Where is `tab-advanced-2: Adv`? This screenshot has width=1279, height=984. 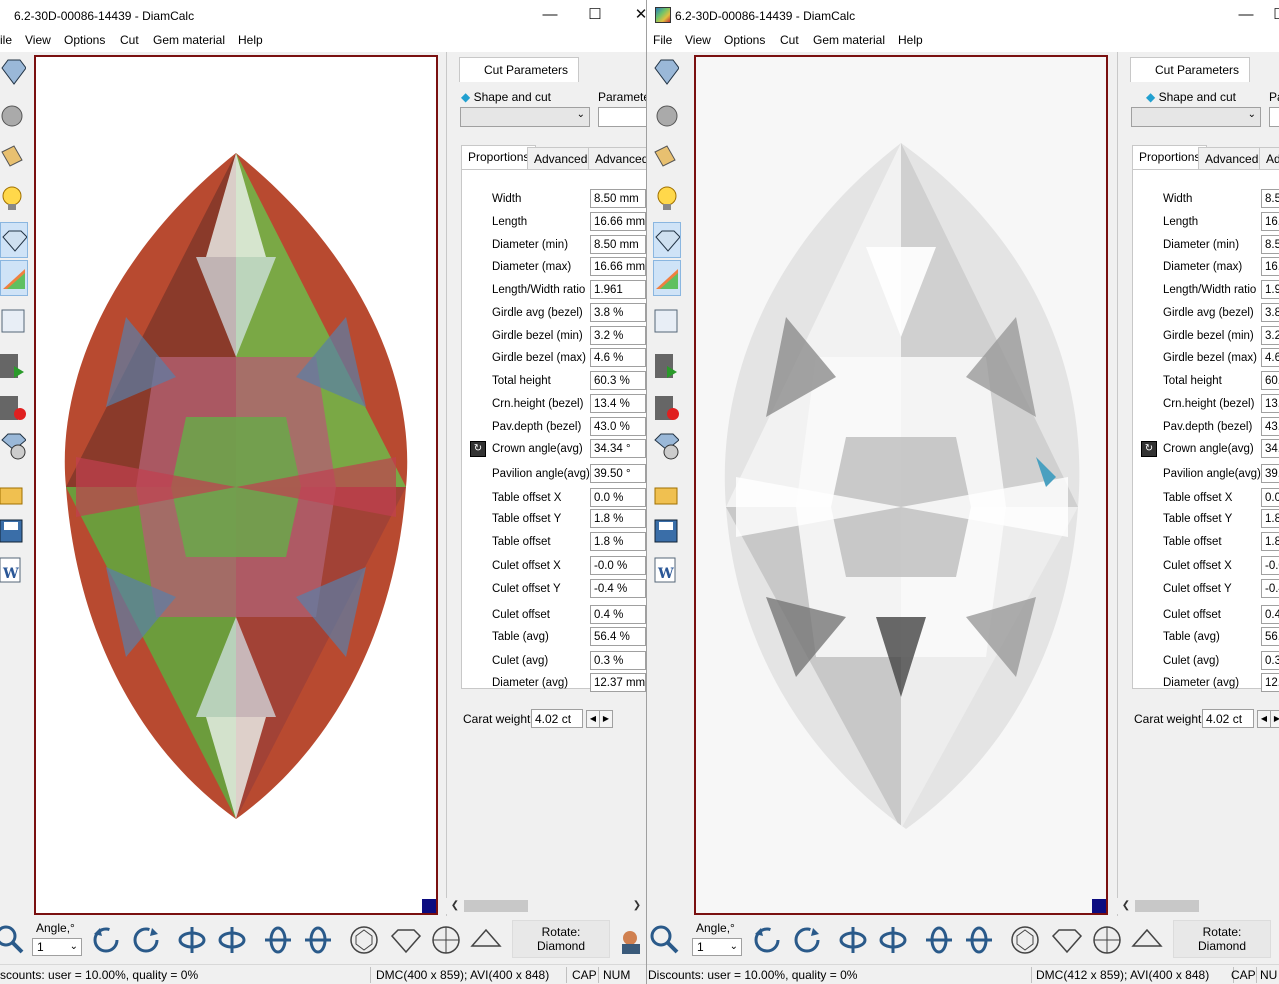
tab-advanced-2: Adv is located at coordinates (1269, 158).